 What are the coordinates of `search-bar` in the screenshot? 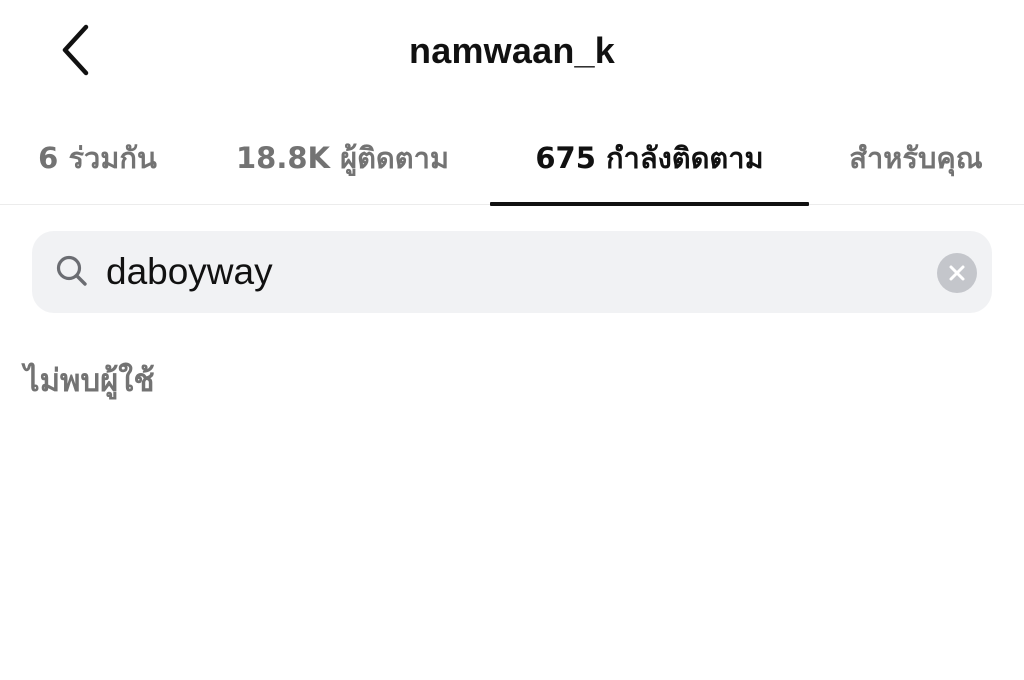 It's located at (512, 272).